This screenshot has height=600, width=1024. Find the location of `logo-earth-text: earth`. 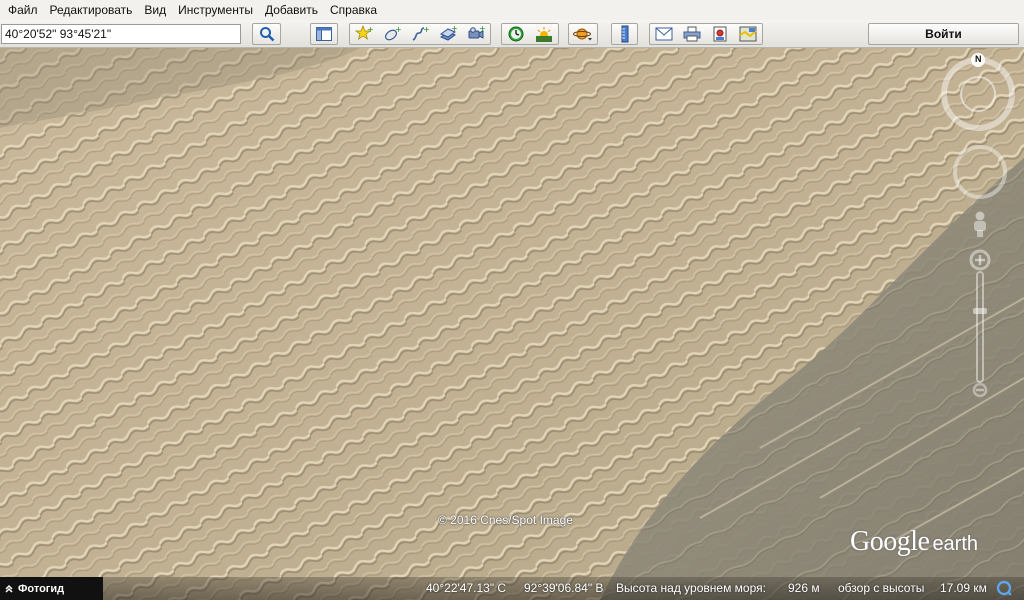

logo-earth-text: earth is located at coordinates (955, 544).